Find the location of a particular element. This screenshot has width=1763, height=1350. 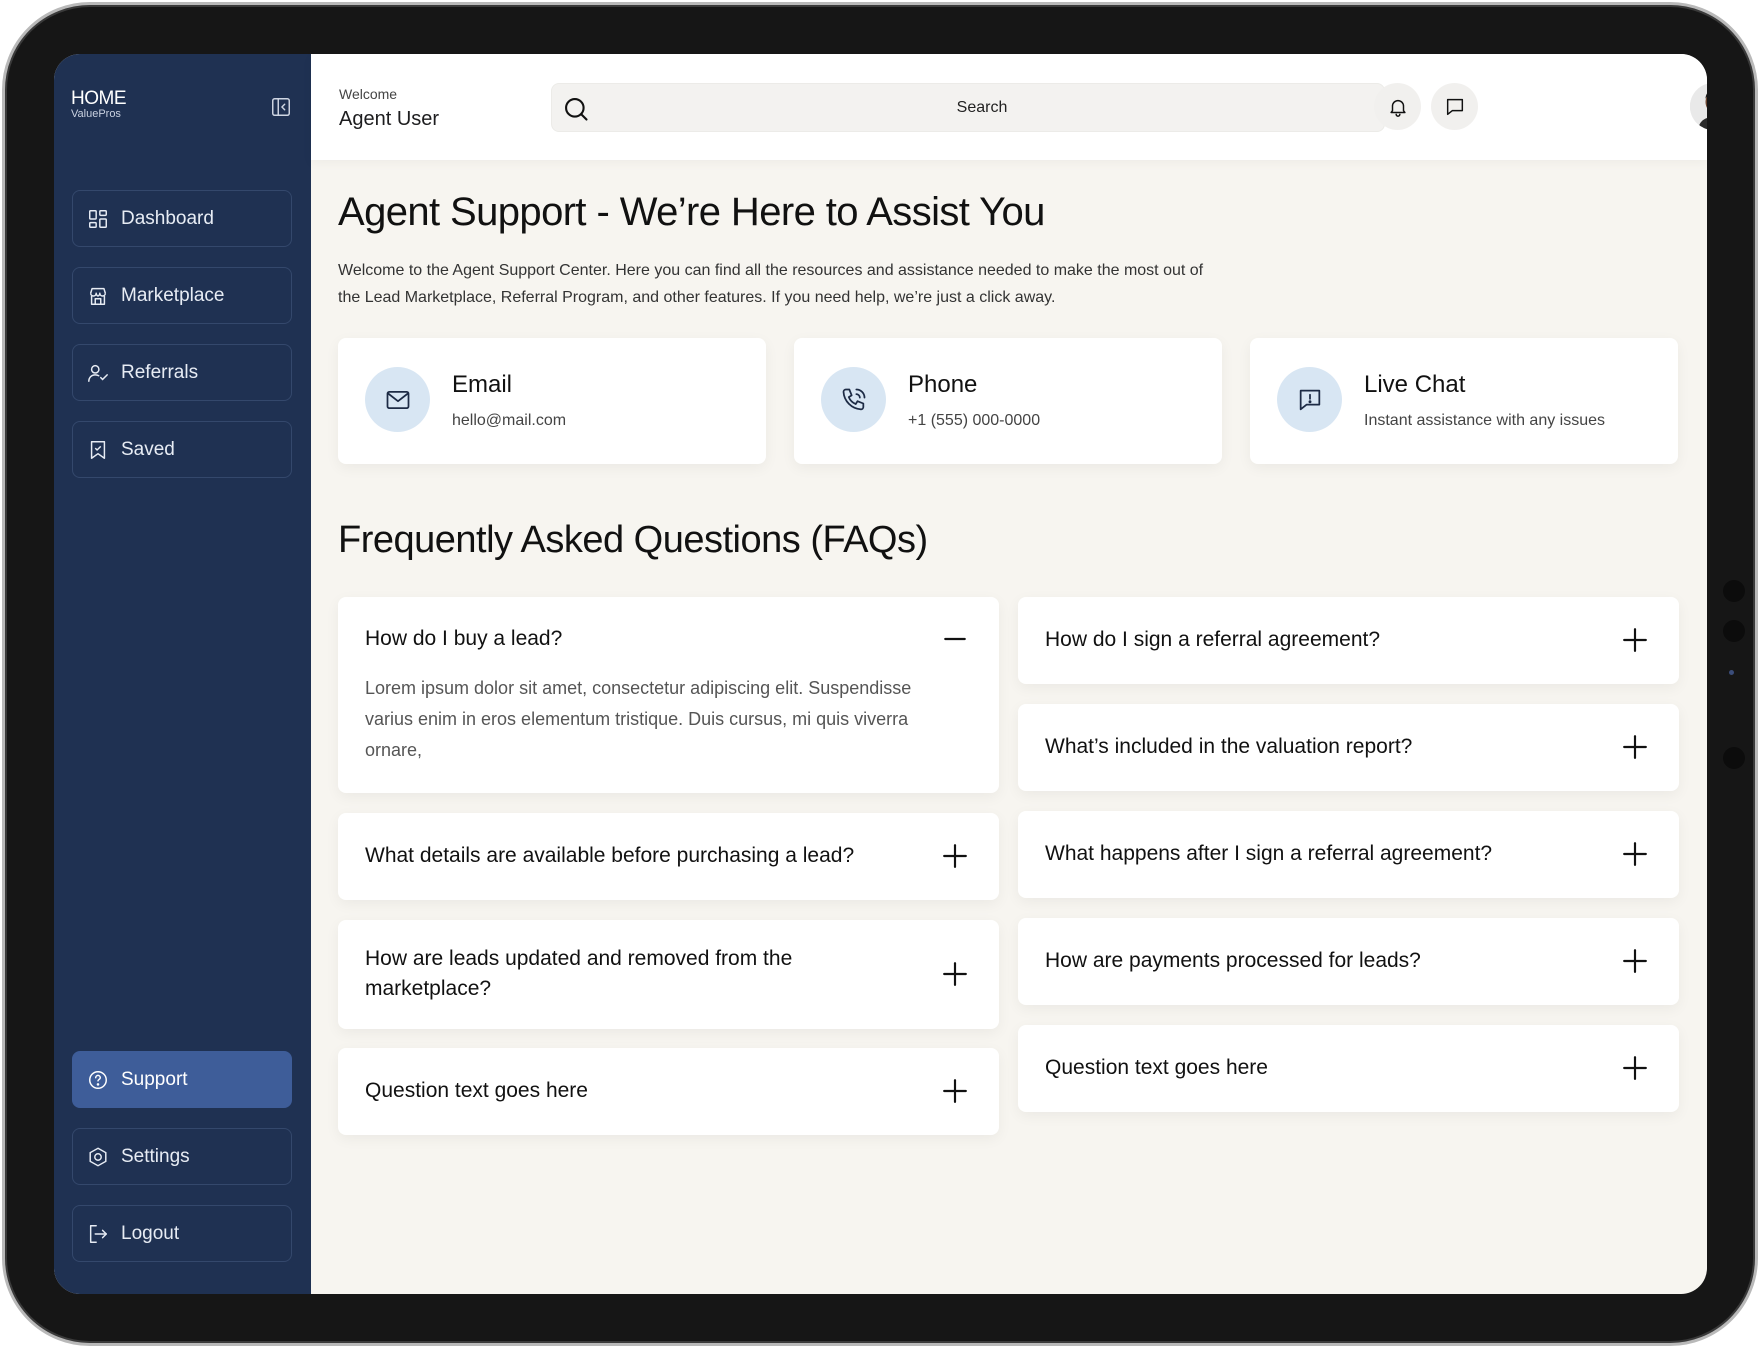

sidebar-item-label: Support is located at coordinates (154, 1079).